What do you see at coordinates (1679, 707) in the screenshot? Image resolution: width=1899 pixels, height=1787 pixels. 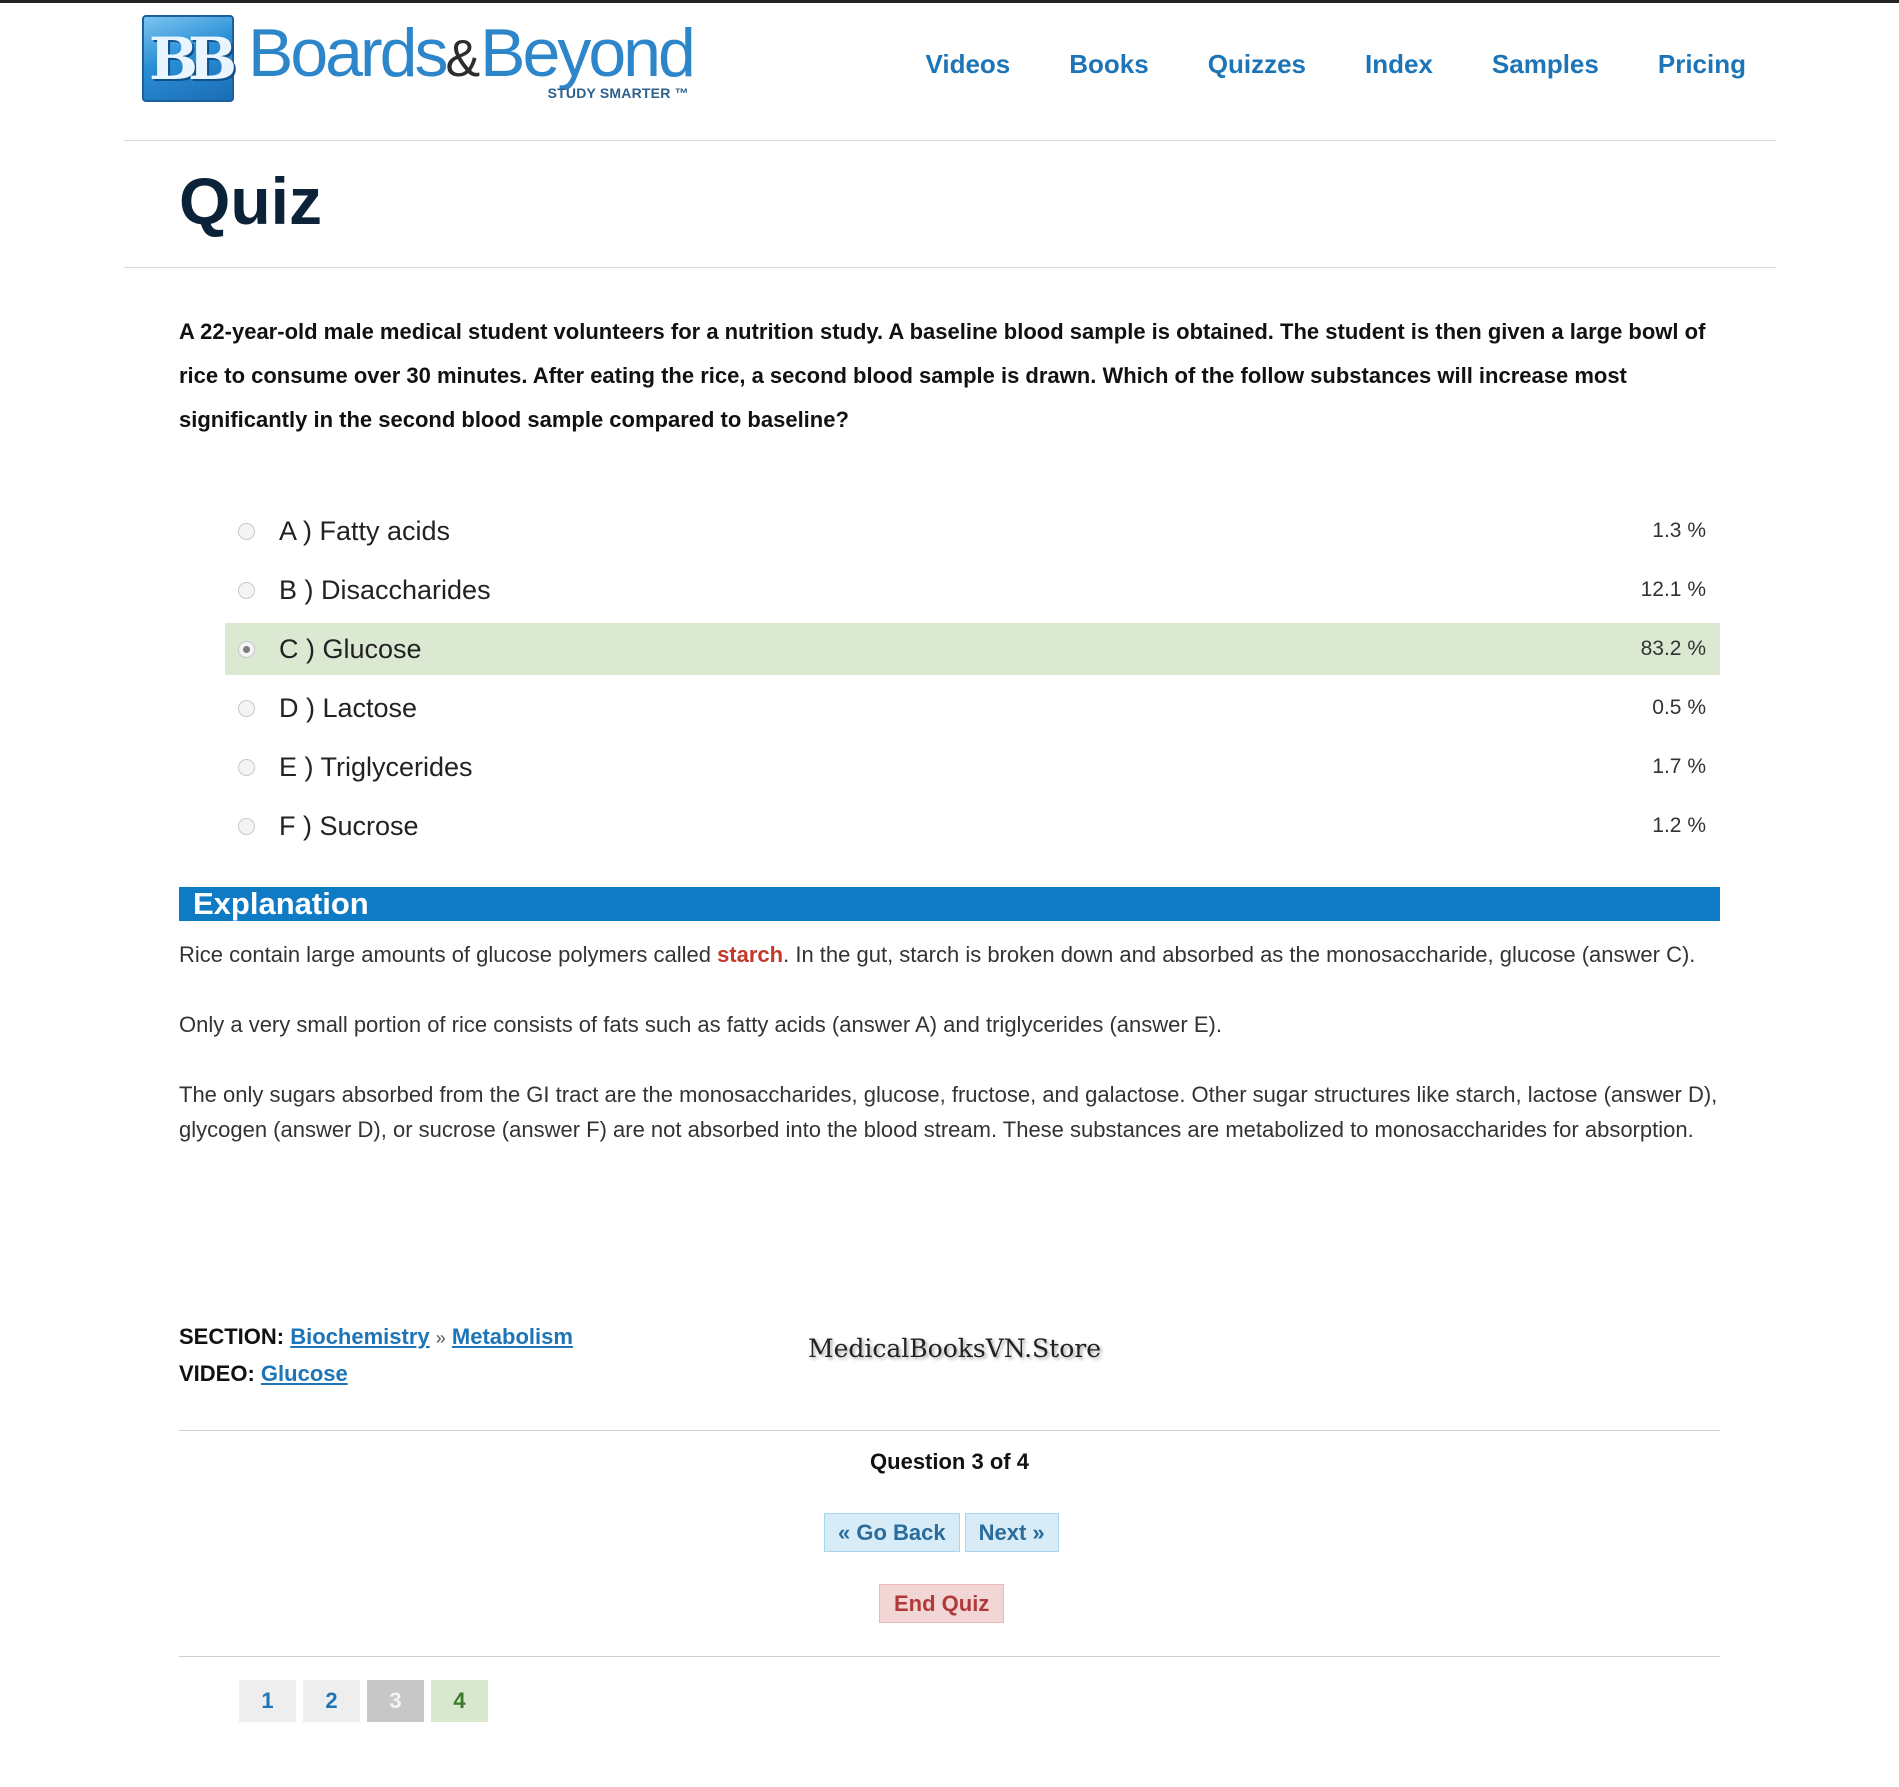 I see `answer-percentage: 0.5 %` at bounding box center [1679, 707].